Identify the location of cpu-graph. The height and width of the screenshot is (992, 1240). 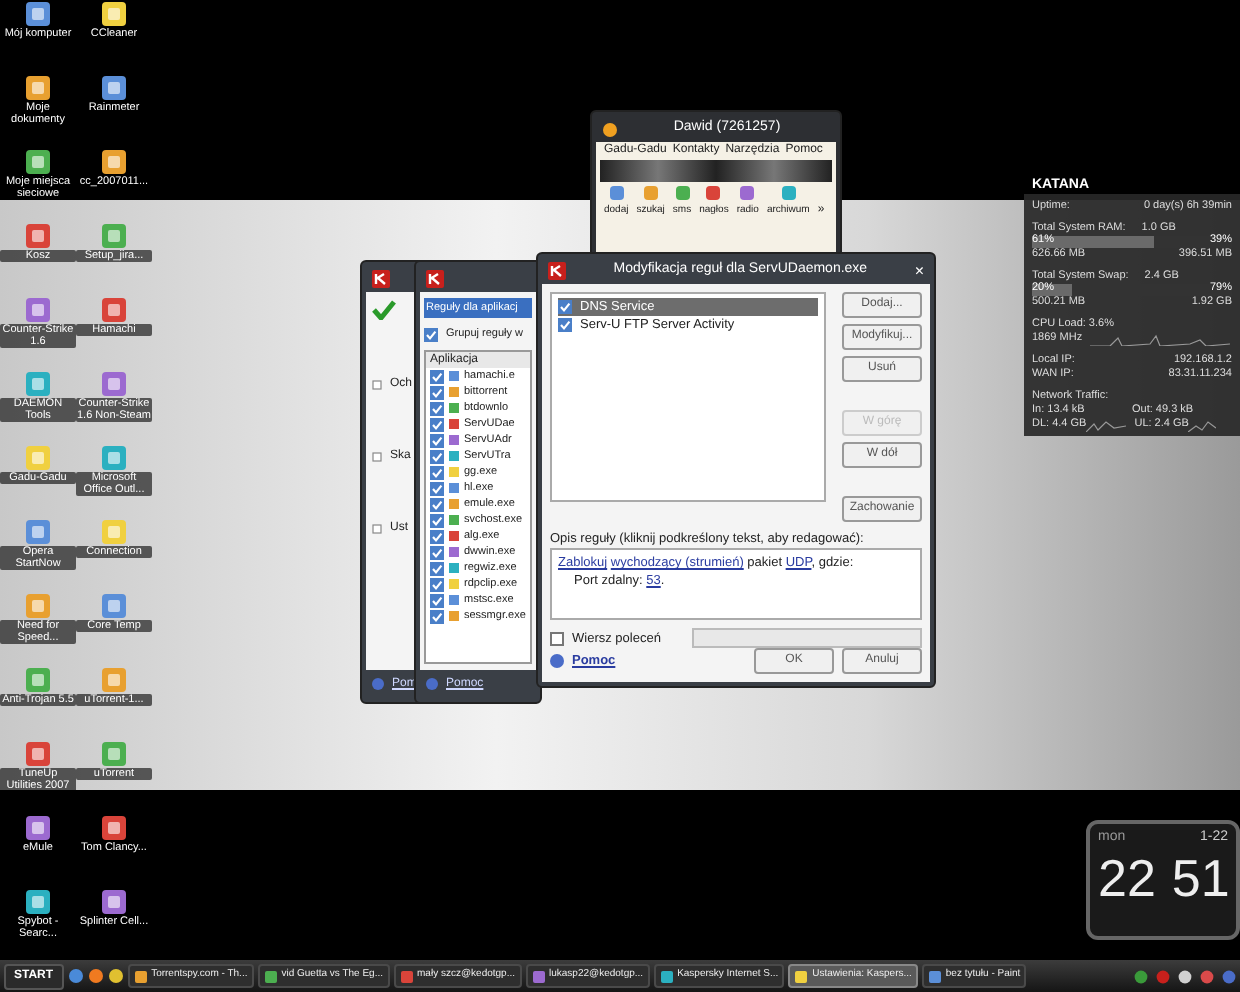
(1160, 339).